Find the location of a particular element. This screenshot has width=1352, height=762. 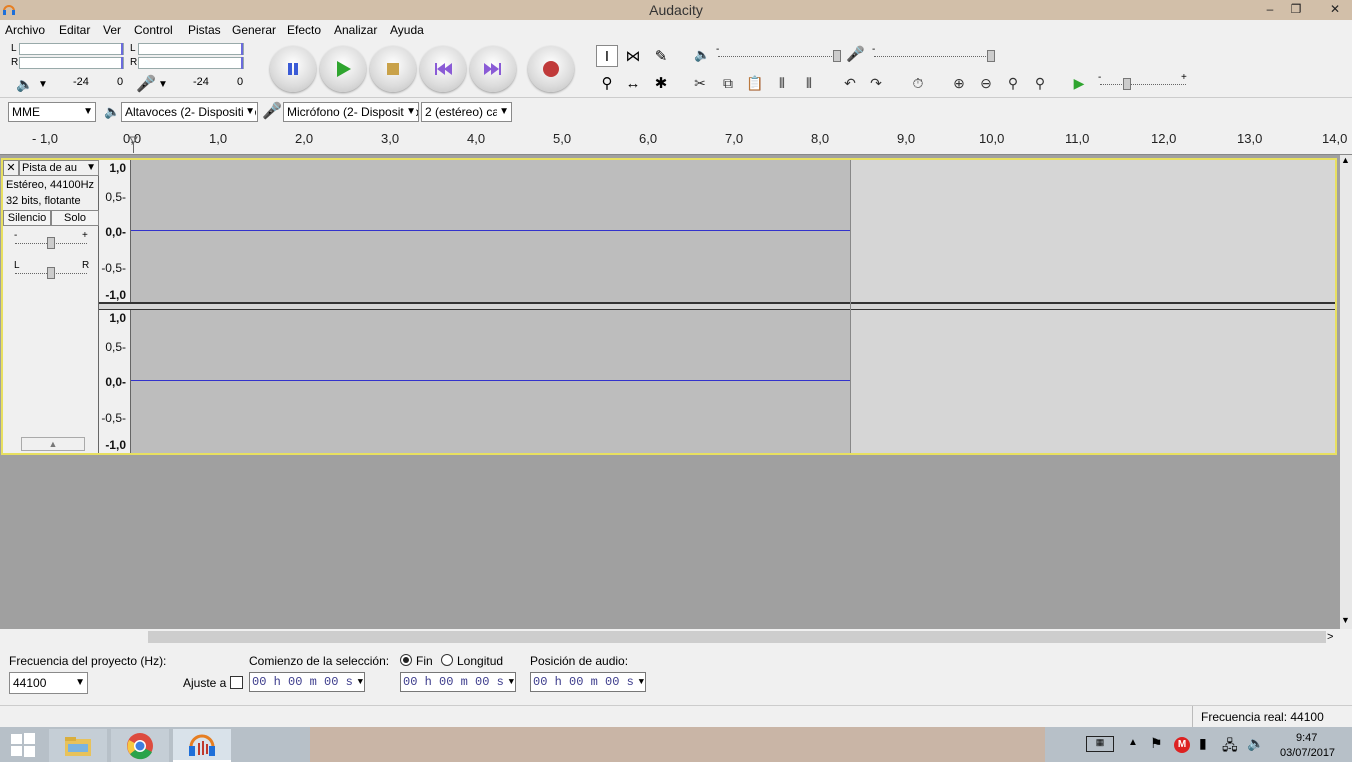

undo-icon: ↶ is located at coordinates (850, 83).